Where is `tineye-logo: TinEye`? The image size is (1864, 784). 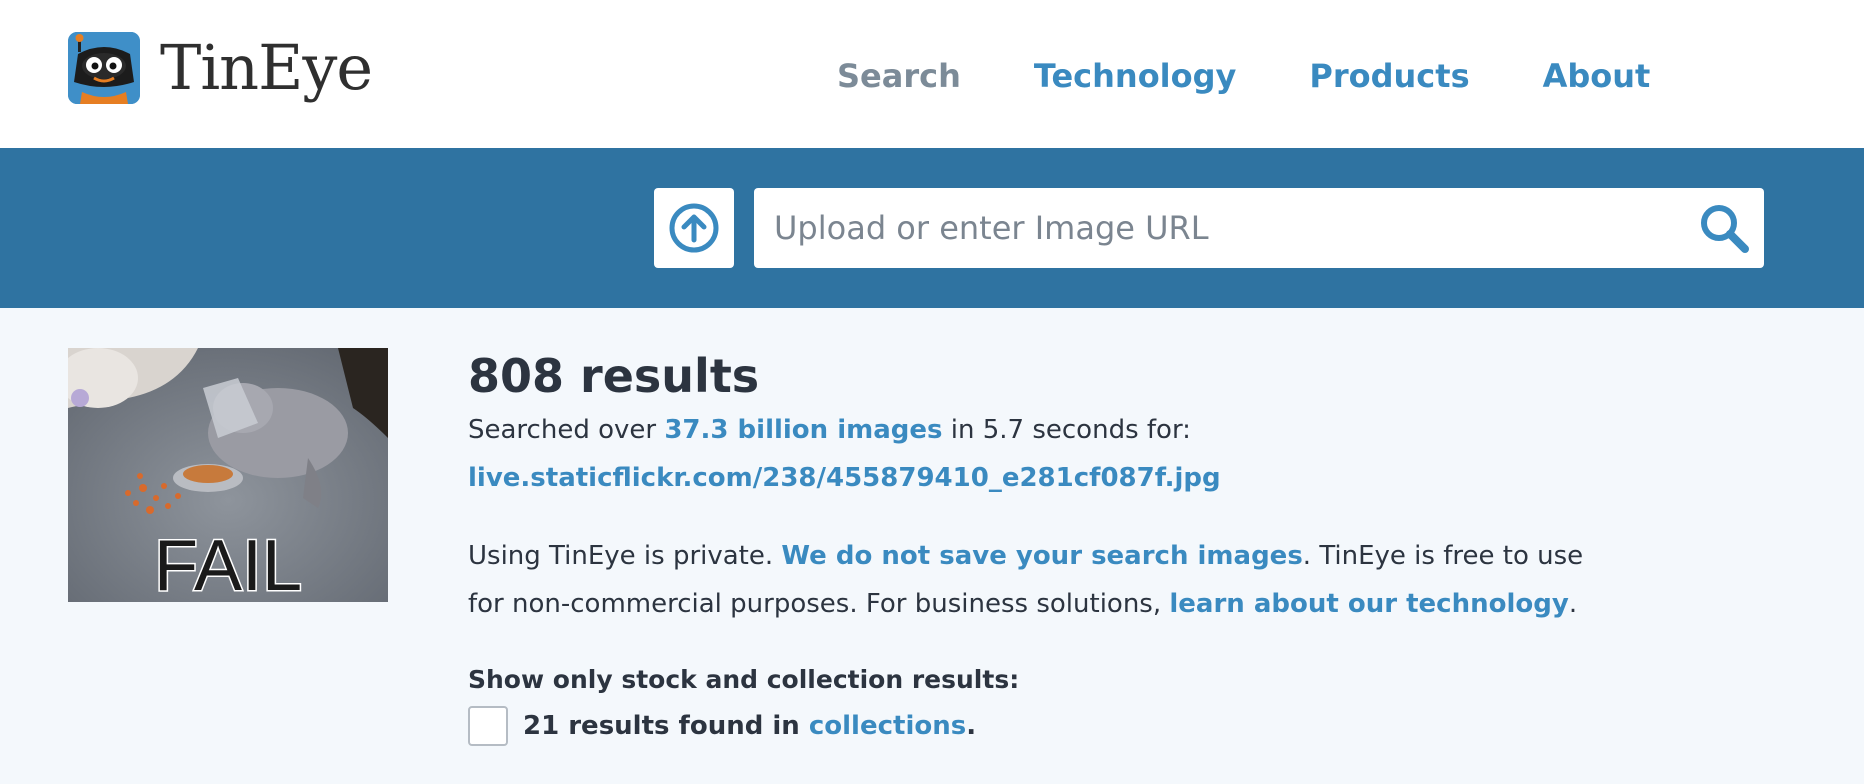
tineye-logo: TinEye is located at coordinates (220, 67).